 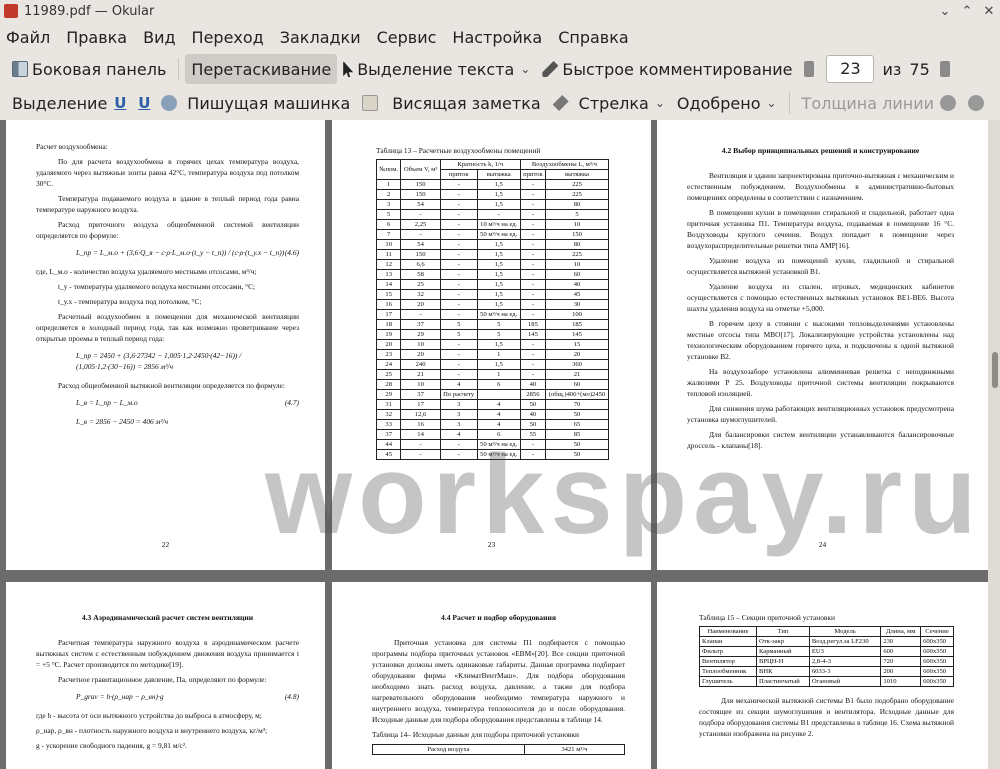 I want to click on table-row: 25 21-1-21, so click(x=492, y=374).